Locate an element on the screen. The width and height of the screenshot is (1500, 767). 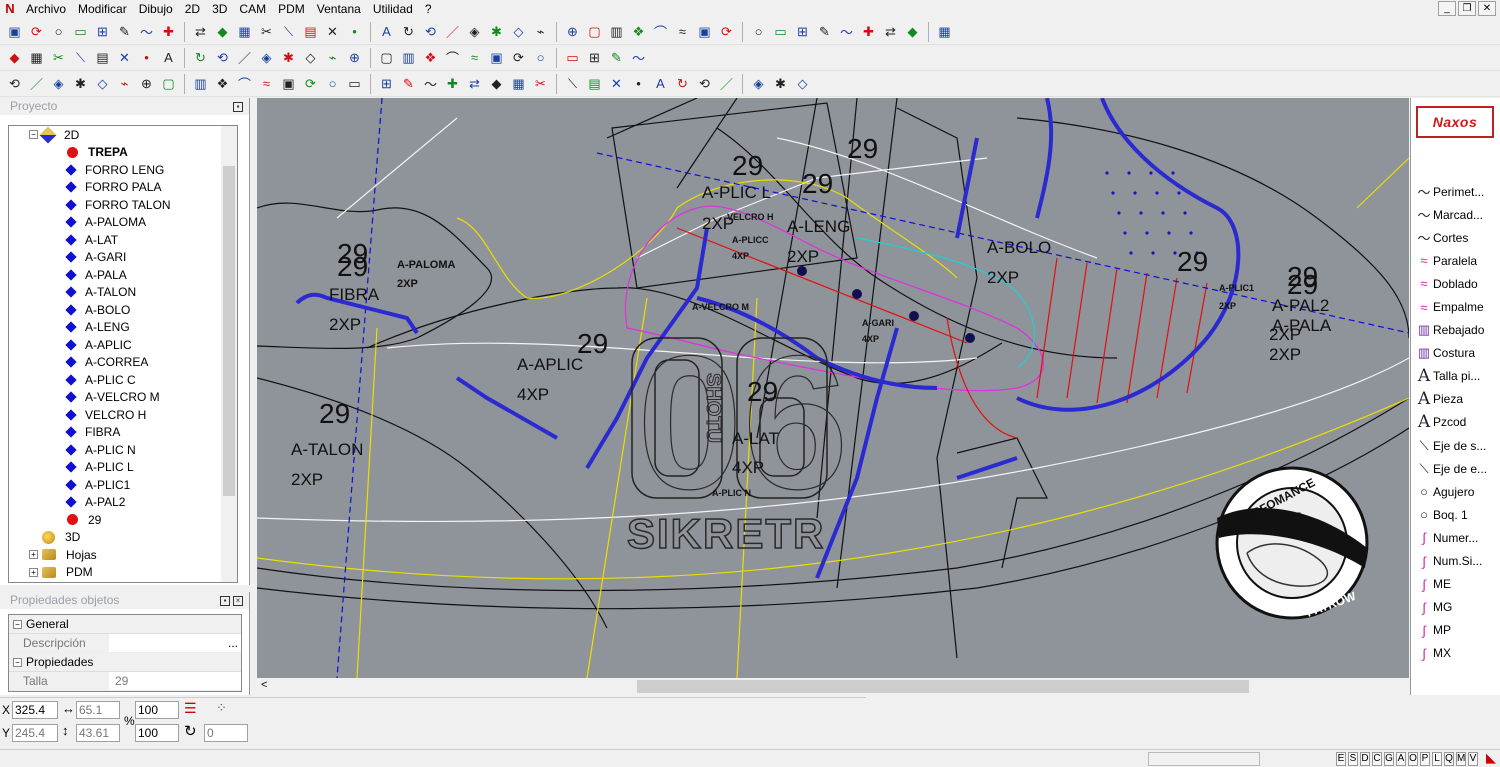
canvas-label: A-PALOMA is located at coordinates (426, 265).